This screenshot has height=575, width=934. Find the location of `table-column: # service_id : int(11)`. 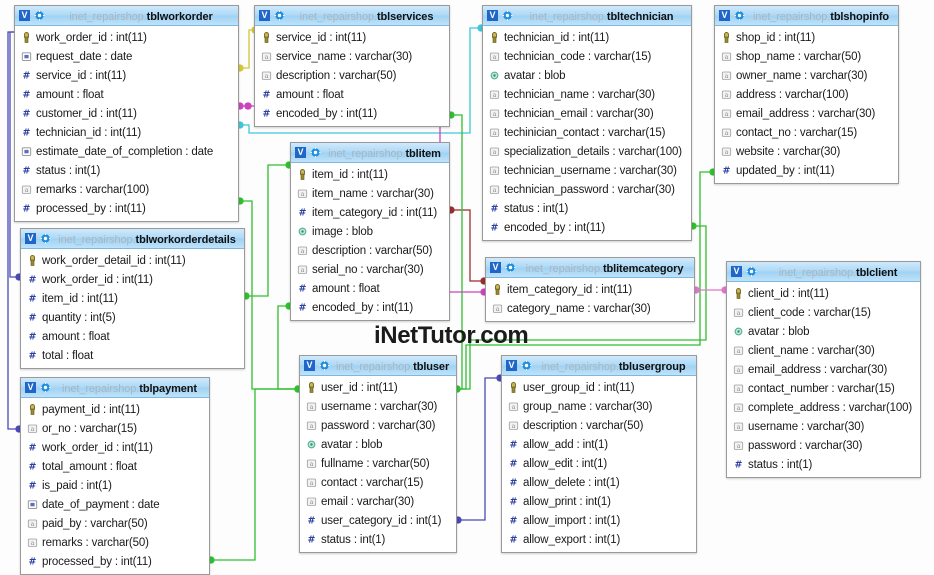

table-column: # service_id : int(11) is located at coordinates (126, 75).